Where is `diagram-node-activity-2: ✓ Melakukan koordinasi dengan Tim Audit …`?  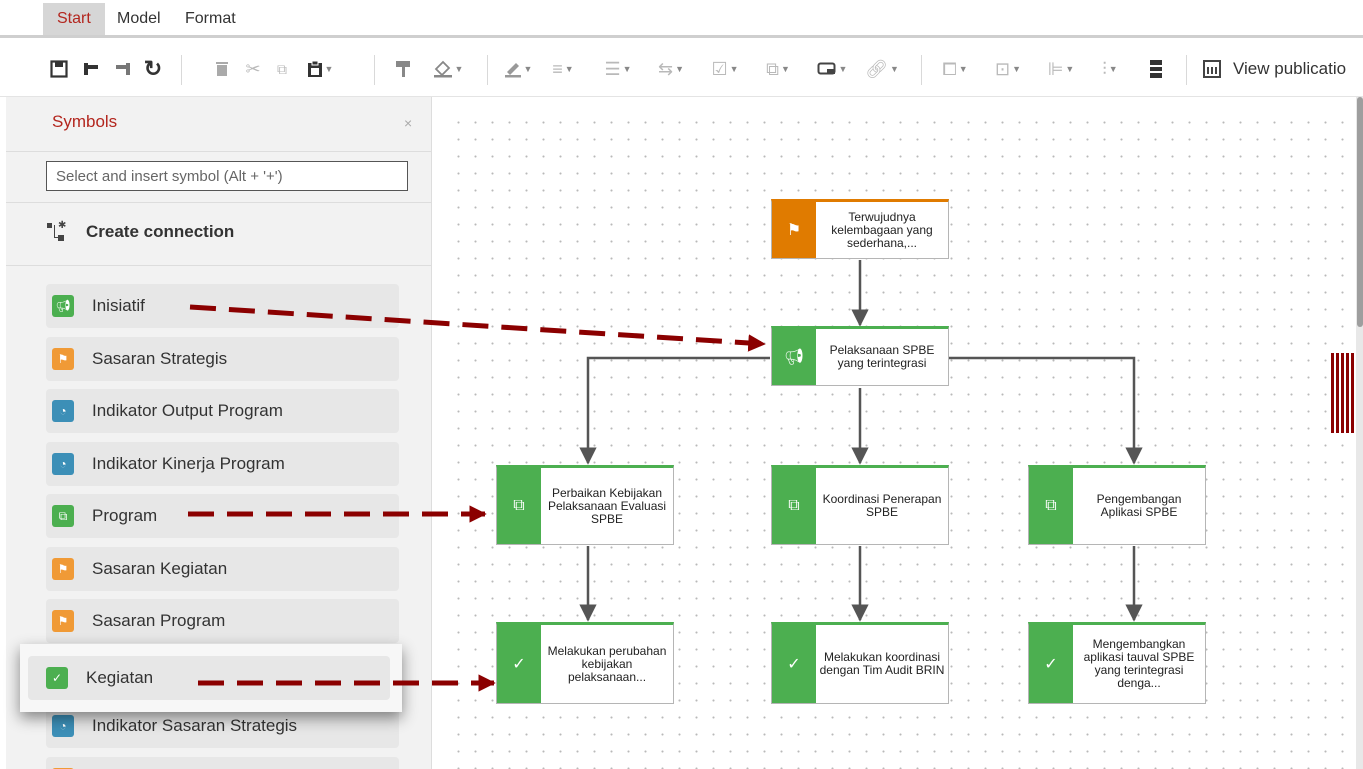
diagram-node-activity-2: ✓ Melakukan koordinasi dengan Tim Audit … is located at coordinates (860, 663).